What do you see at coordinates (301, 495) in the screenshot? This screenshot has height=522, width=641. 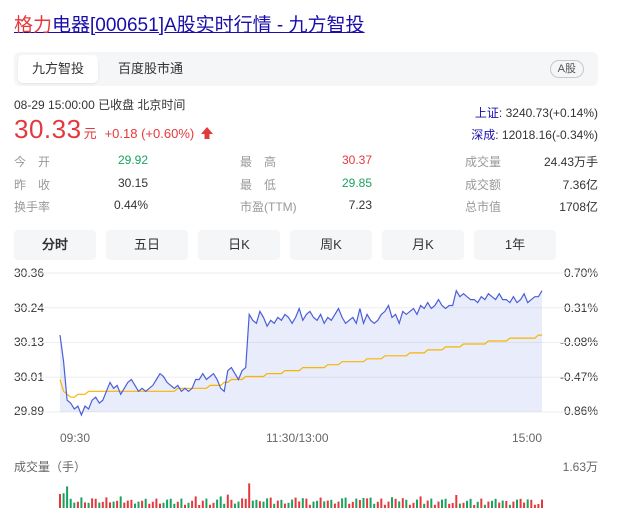 I see `volume-bars` at bounding box center [301, 495].